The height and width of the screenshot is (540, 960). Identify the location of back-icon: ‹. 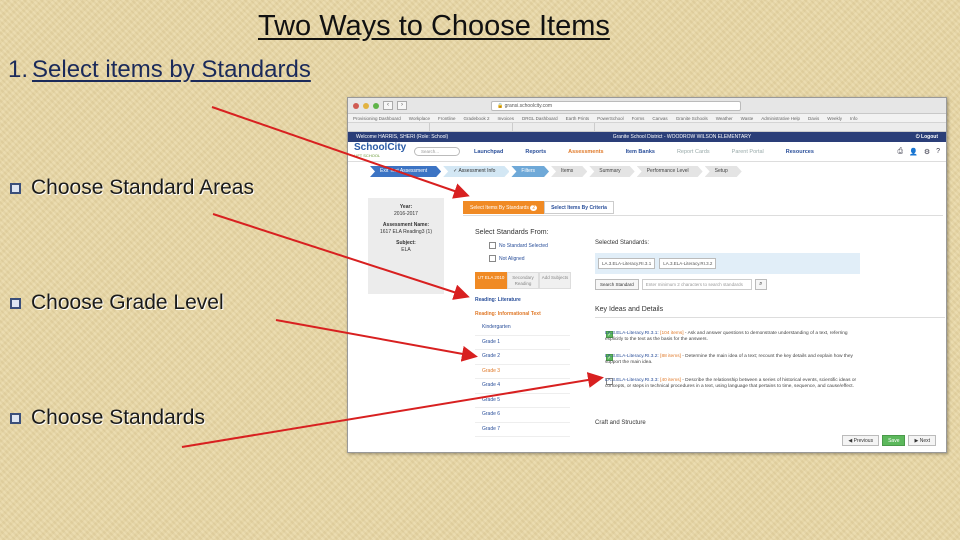
(388, 105).